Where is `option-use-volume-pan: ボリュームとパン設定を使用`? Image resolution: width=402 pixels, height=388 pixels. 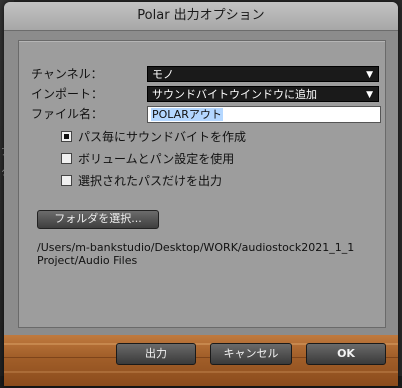 option-use-volume-pan: ボリュームとパン設定を使用 is located at coordinates (211, 159).